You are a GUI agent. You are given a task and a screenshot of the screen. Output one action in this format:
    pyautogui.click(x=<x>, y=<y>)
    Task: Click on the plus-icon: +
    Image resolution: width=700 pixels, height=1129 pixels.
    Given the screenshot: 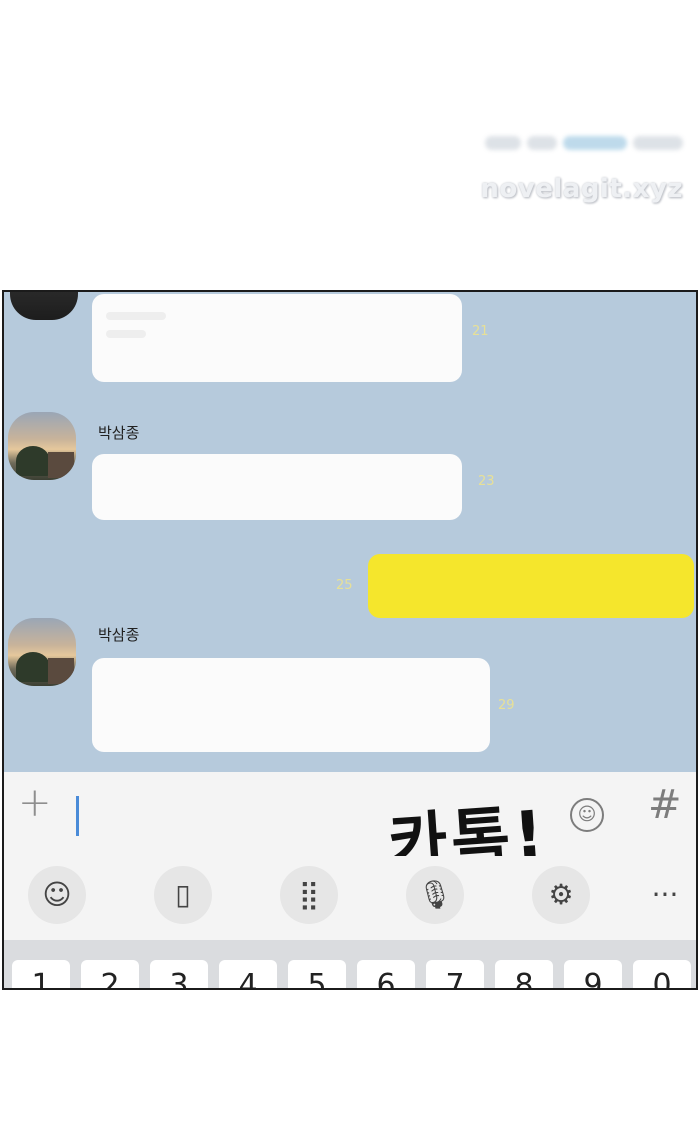 What is the action you would take?
    pyautogui.click(x=35, y=803)
    